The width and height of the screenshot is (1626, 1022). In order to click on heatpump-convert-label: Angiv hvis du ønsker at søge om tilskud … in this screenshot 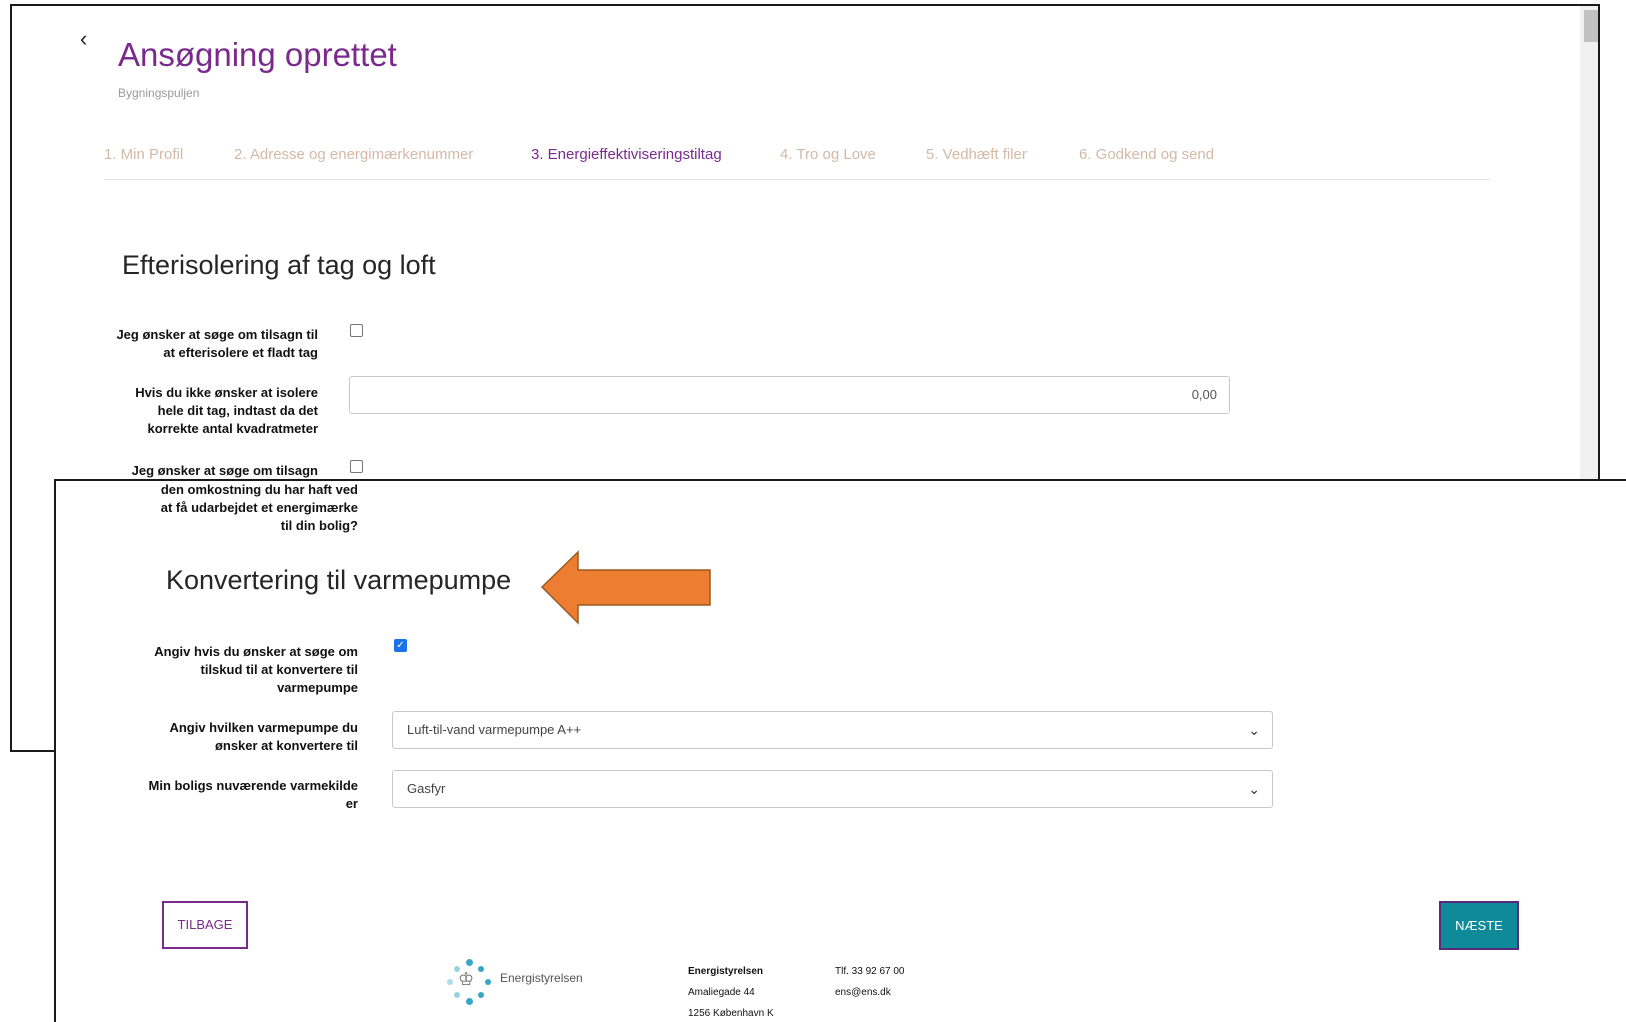, I will do `click(256, 669)`.